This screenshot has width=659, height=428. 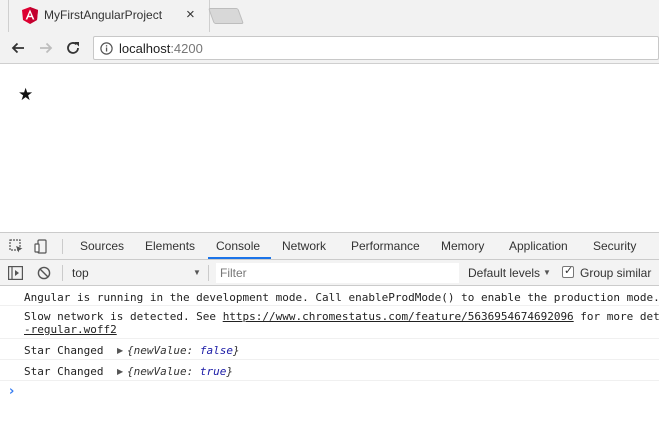 What do you see at coordinates (329, 349) in the screenshot?
I see `console-message: Star Changed ▶ {newValue: false}` at bounding box center [329, 349].